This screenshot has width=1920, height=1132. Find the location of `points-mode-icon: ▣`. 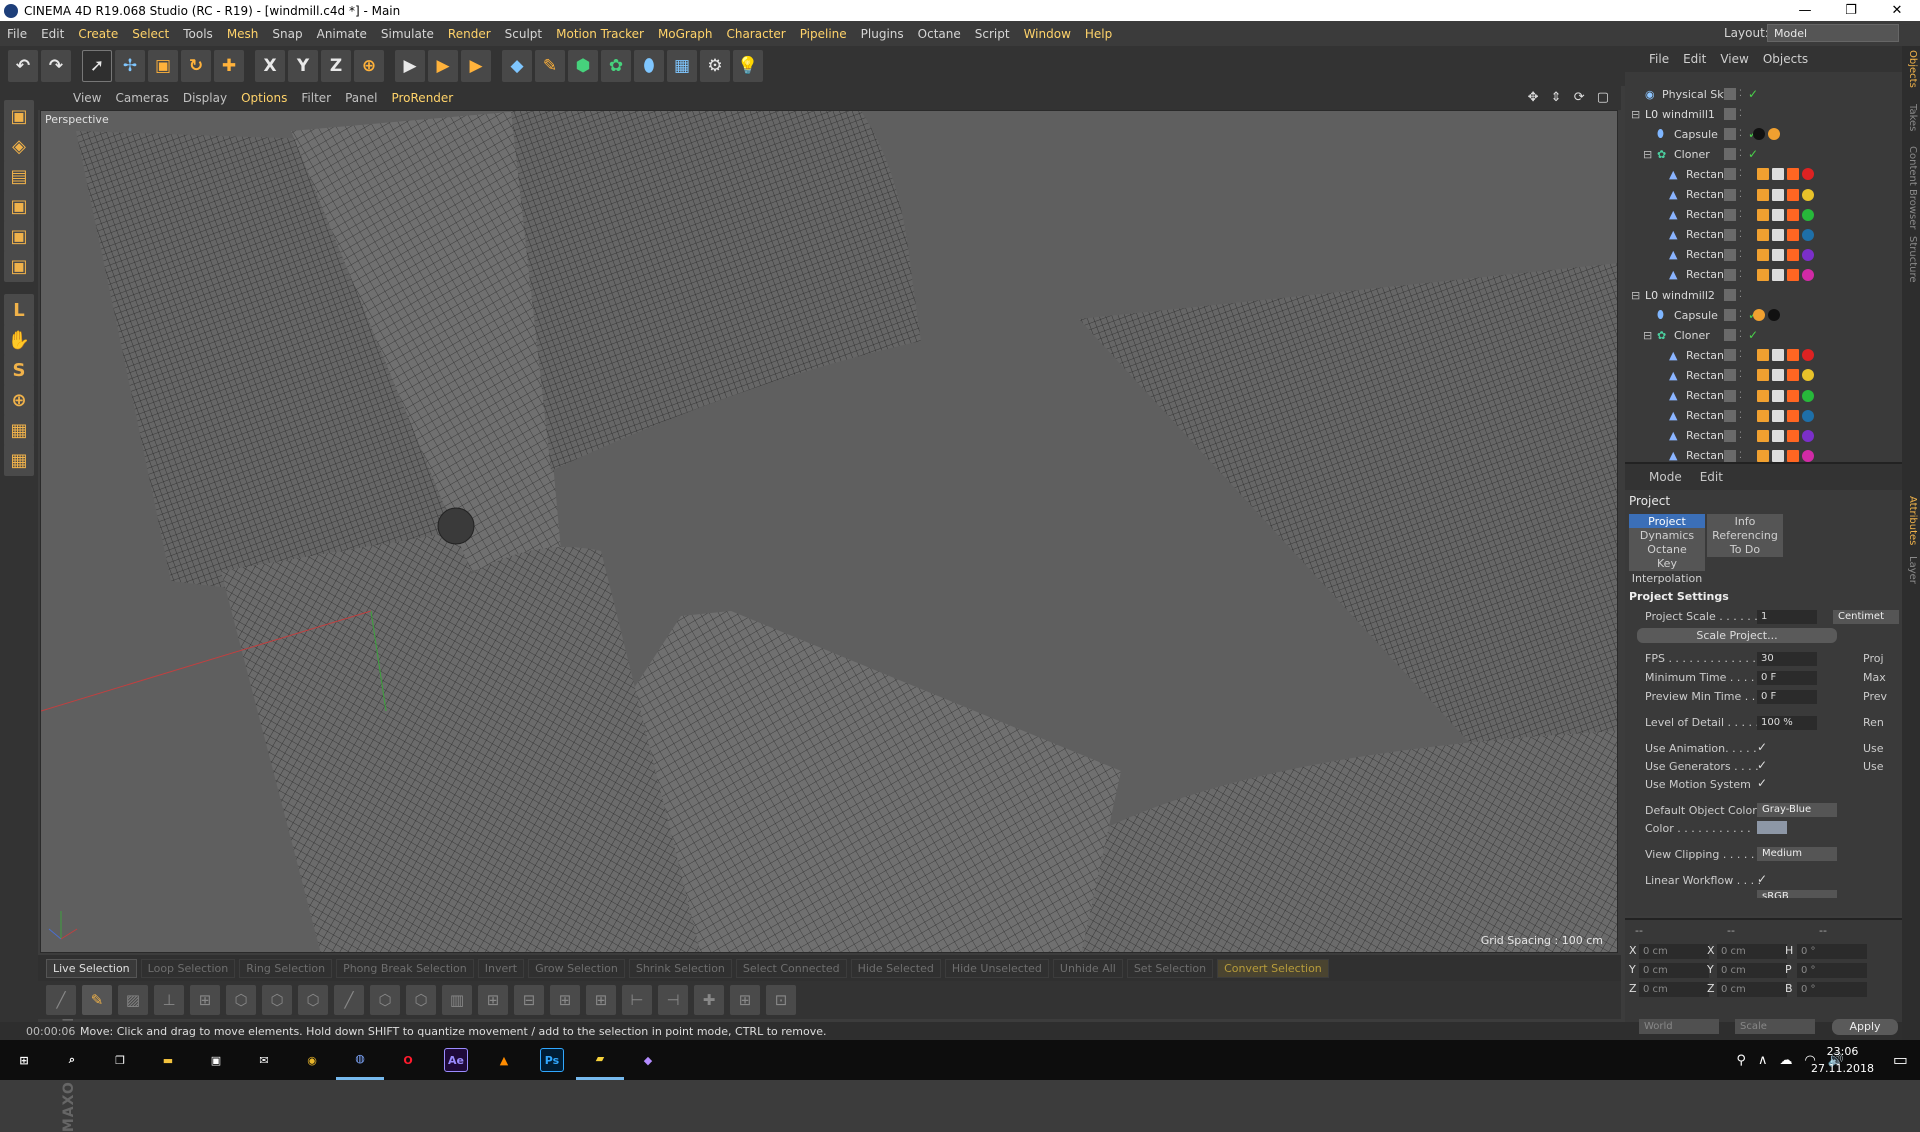

points-mode-icon: ▣ is located at coordinates (19, 206).